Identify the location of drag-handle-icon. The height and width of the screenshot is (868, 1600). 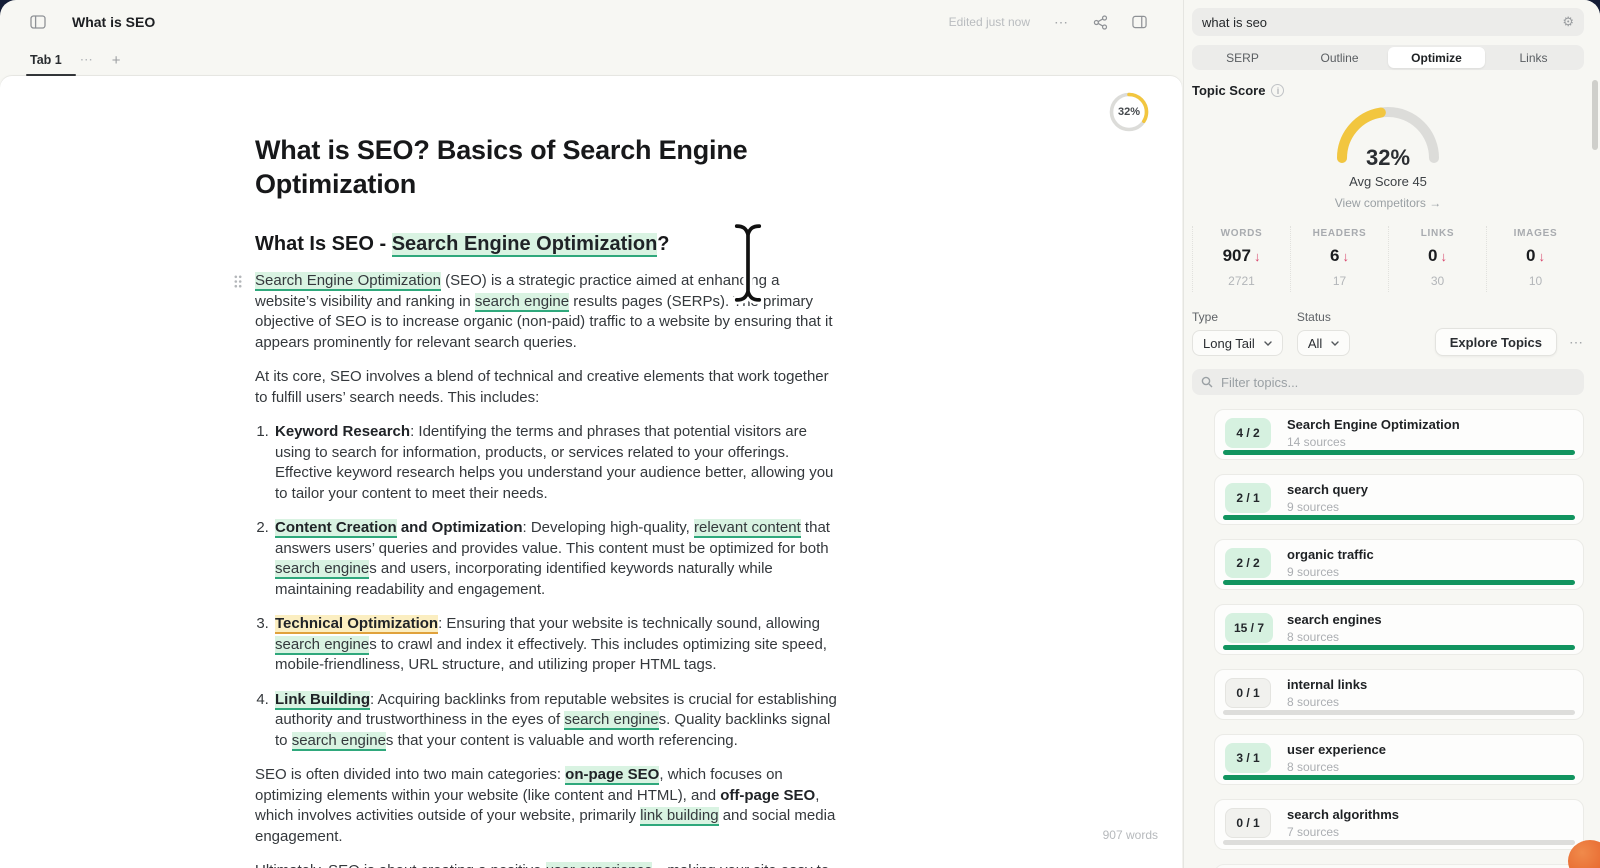
(238, 284).